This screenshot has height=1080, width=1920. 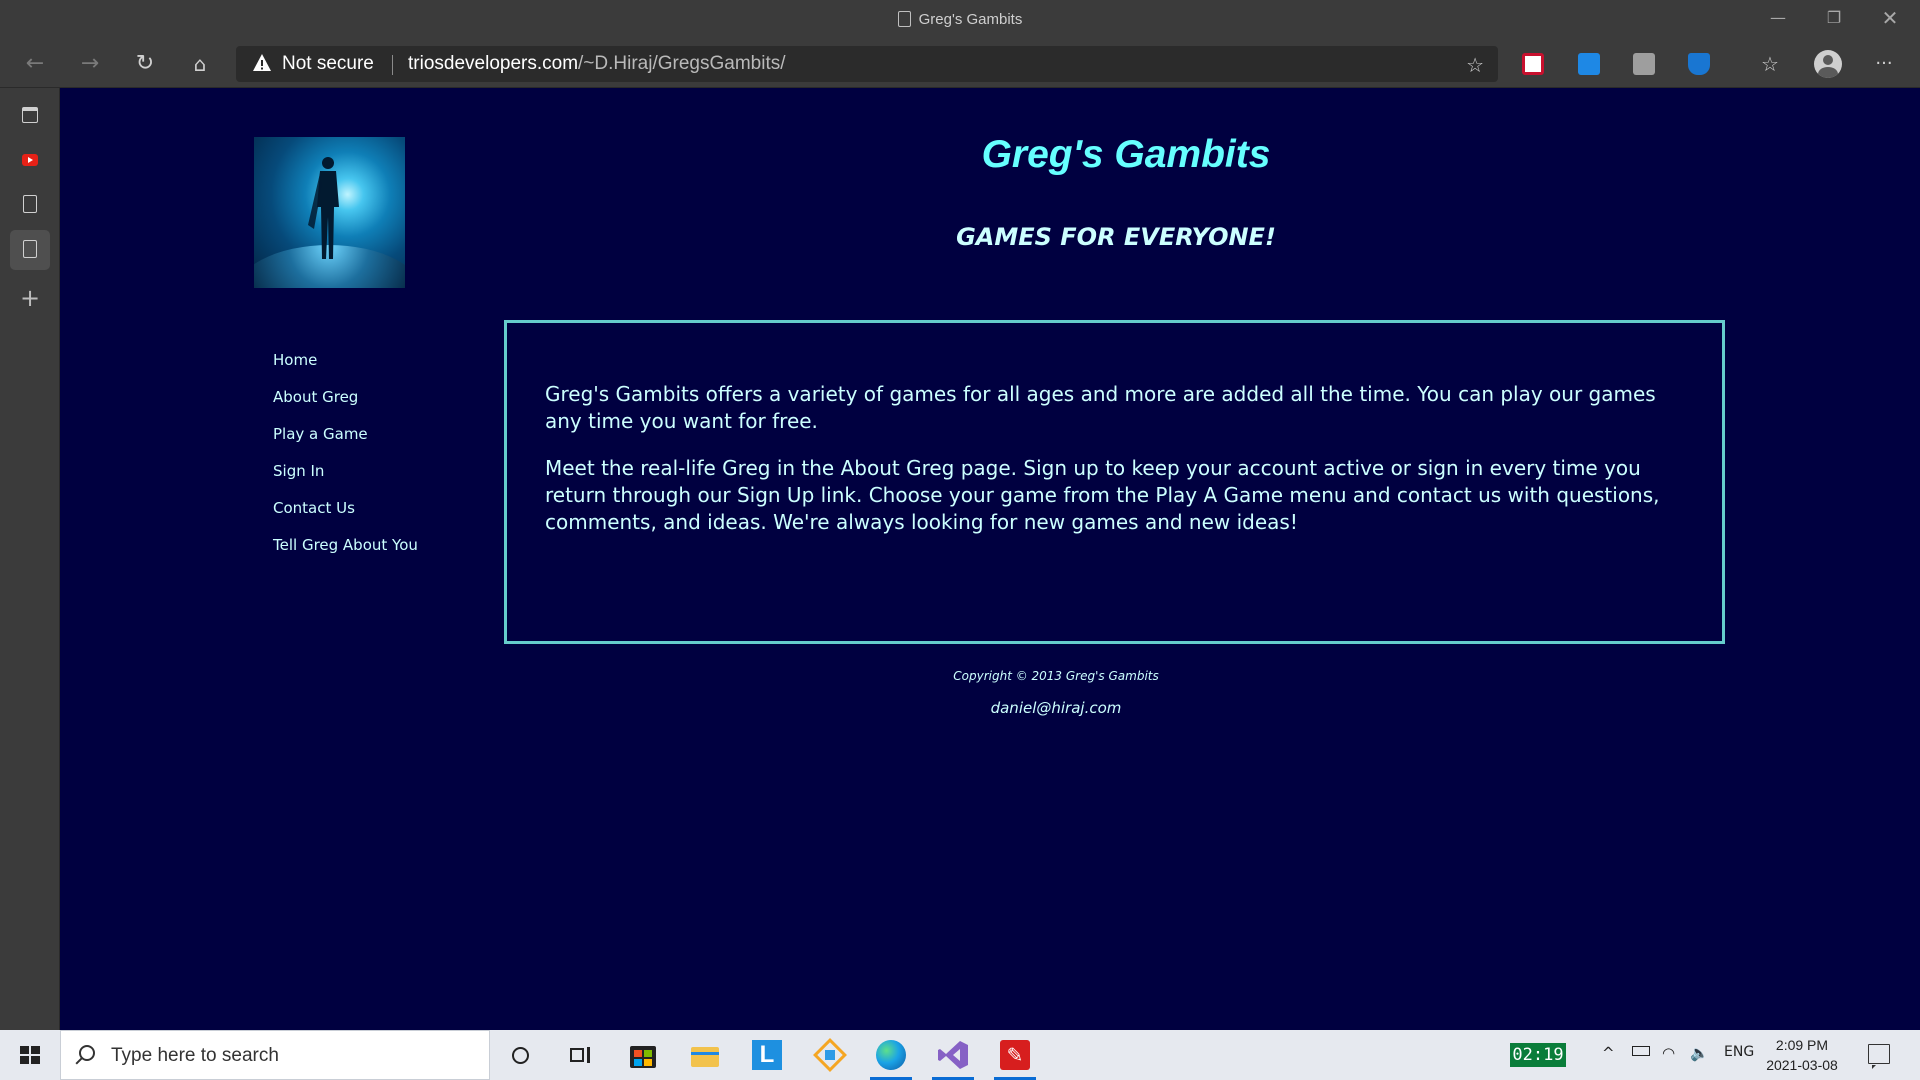 What do you see at coordinates (1126, 154) in the screenshot?
I see `site-title: Greg's Gambits` at bounding box center [1126, 154].